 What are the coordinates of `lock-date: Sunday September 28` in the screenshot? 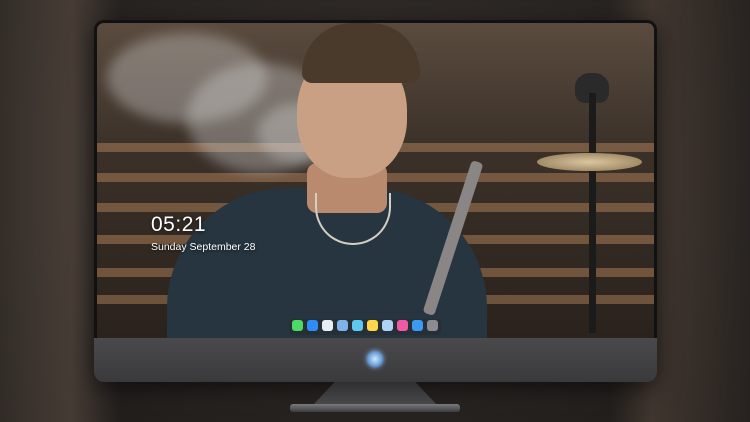 It's located at (203, 247).